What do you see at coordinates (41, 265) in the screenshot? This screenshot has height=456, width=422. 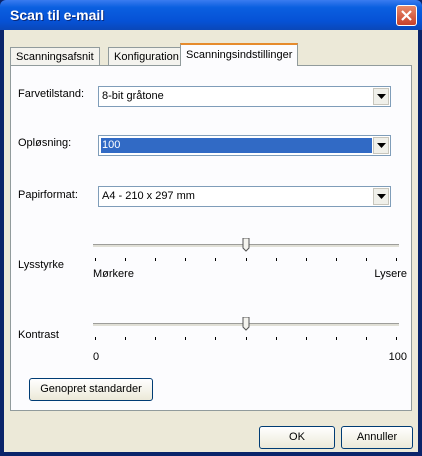 I see `brightness-label: Lysstyrke` at bounding box center [41, 265].